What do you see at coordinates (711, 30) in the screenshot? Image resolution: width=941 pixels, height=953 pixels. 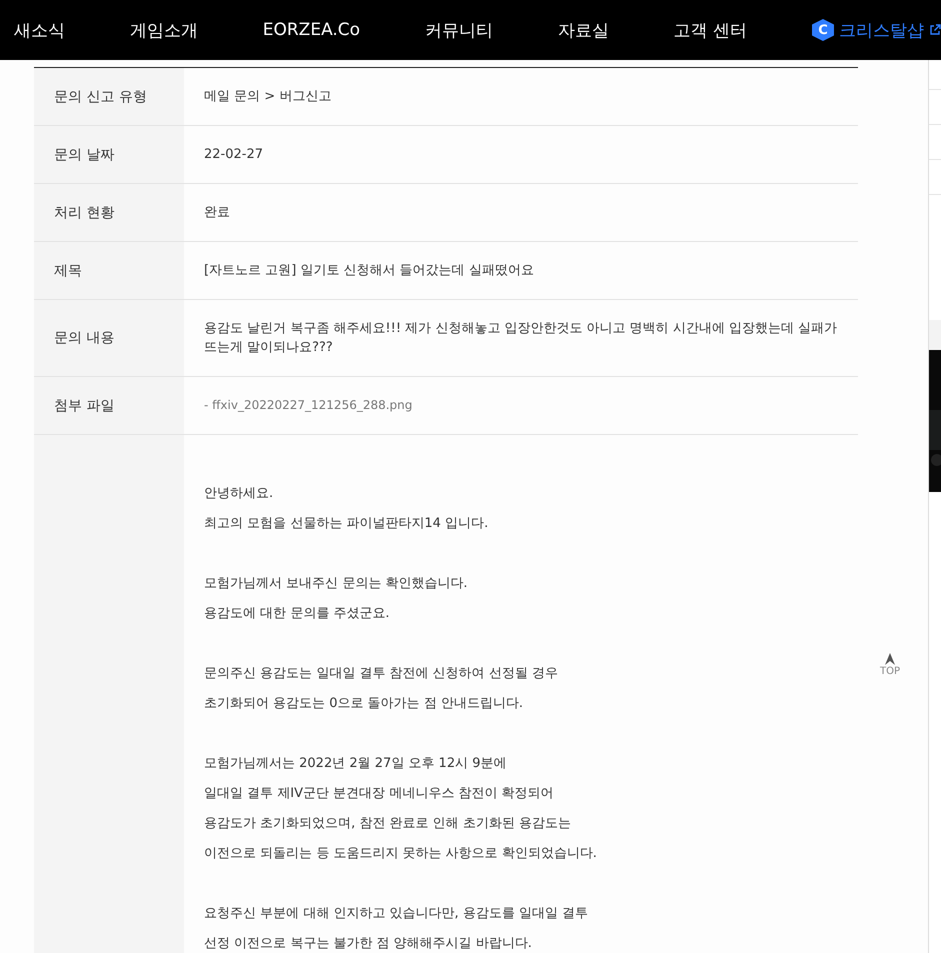 I see `nav-link: 고객 센터` at bounding box center [711, 30].